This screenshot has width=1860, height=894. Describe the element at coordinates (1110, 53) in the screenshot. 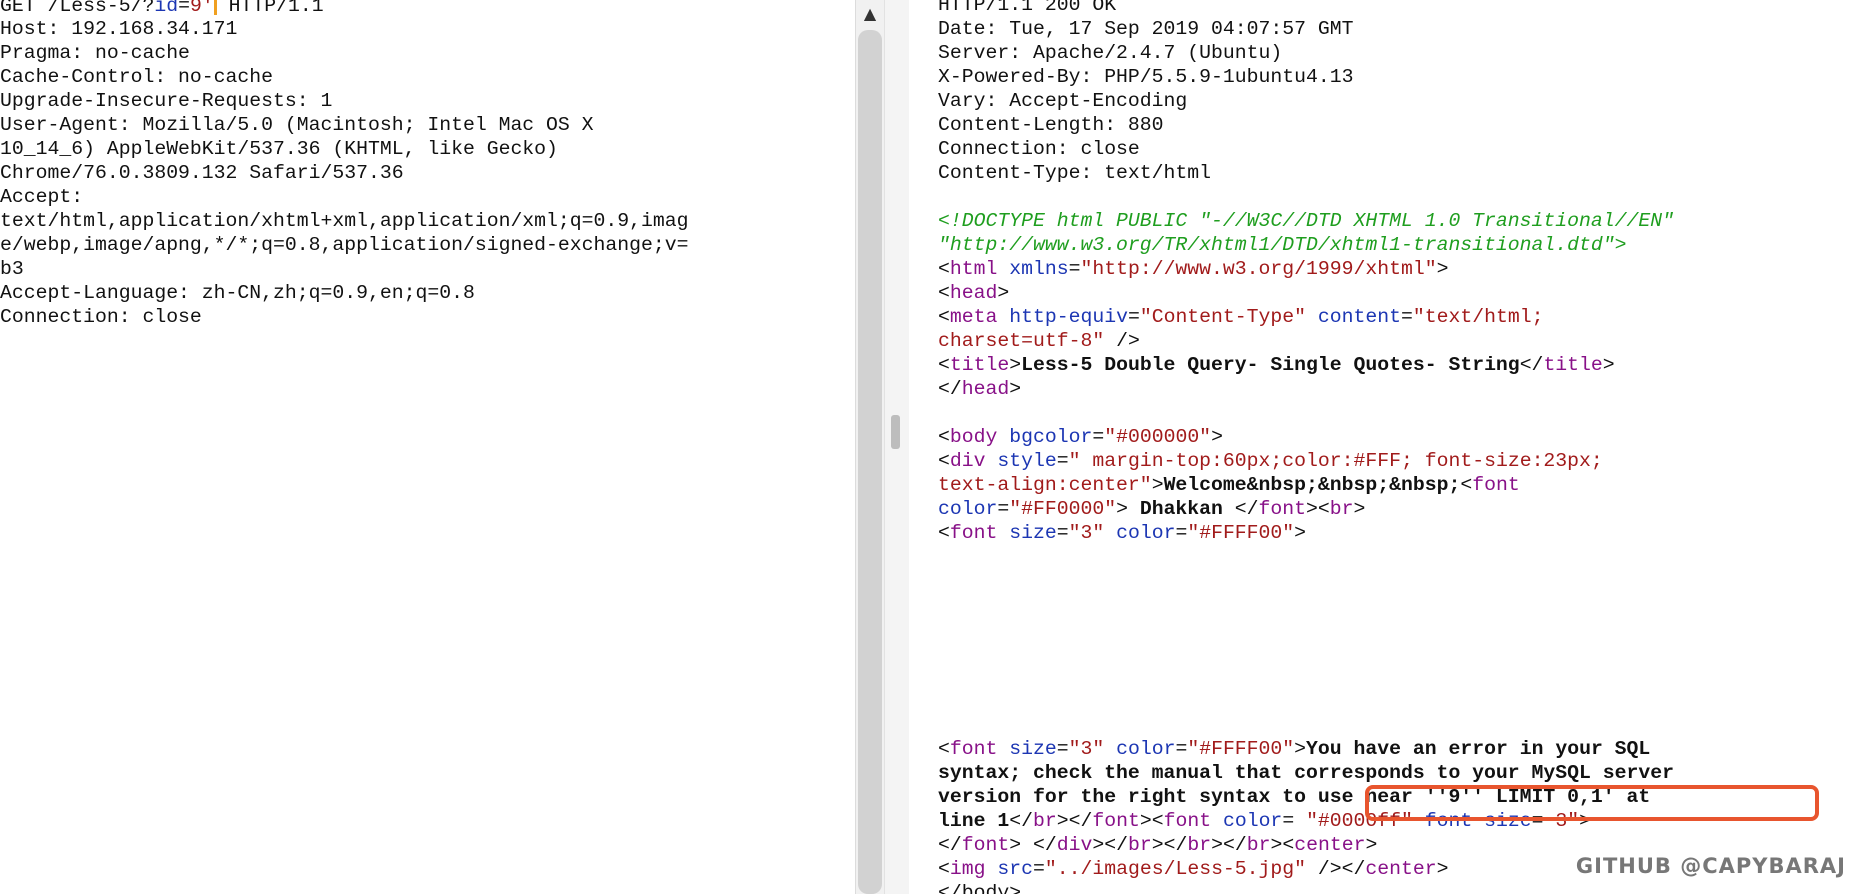

I see `response-header-line: Server: Apache/2.4.7 (Ubuntu)` at that location.